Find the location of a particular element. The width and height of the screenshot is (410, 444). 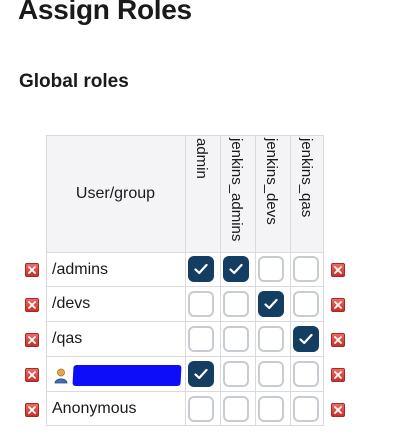

role-header-jenkins-devs: jenkins_devs is located at coordinates (272, 193).